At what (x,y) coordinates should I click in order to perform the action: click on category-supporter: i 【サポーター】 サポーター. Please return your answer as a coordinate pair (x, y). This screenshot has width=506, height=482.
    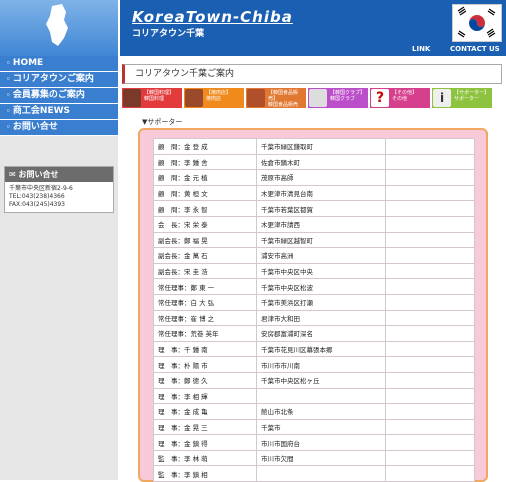
    Looking at the image, I should click on (462, 98).